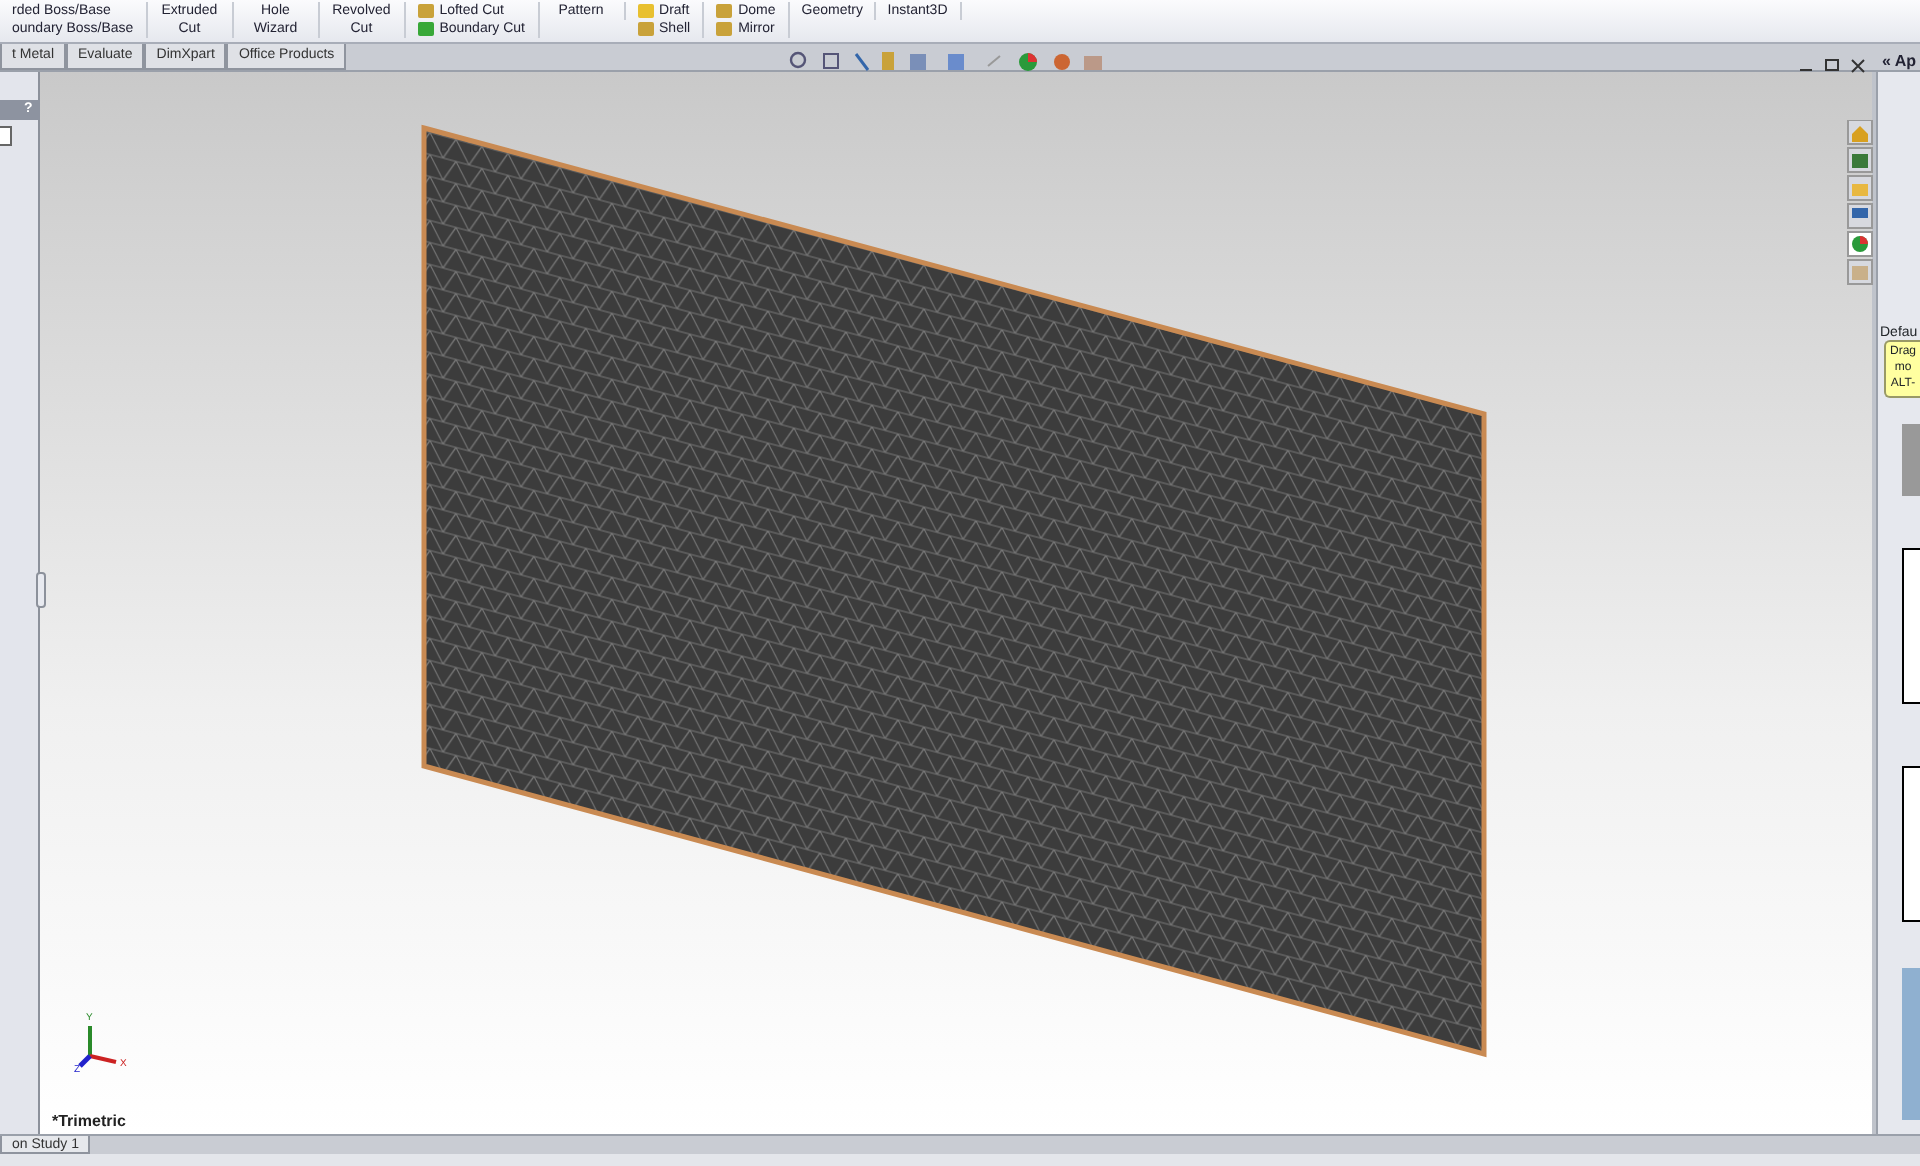 This screenshot has height=1166, width=1920. I want to click on view-orientation-label: *Trimetric, so click(89, 1122).